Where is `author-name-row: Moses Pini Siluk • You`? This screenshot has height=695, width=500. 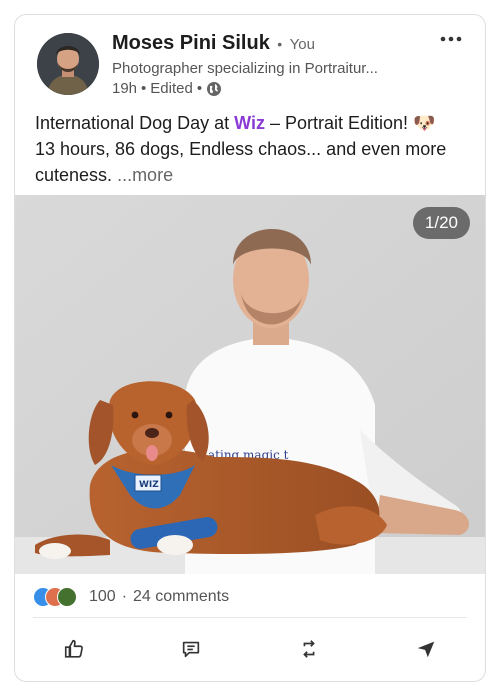
author-name-row: Moses Pini Siluk • You is located at coordinates (213, 43).